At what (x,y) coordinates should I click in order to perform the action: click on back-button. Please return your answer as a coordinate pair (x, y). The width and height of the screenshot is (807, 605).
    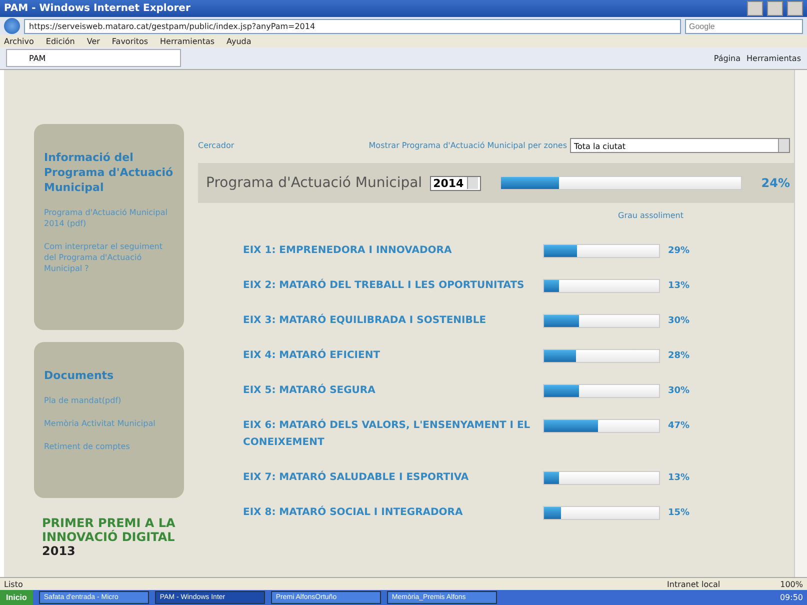
    Looking at the image, I should click on (12, 26).